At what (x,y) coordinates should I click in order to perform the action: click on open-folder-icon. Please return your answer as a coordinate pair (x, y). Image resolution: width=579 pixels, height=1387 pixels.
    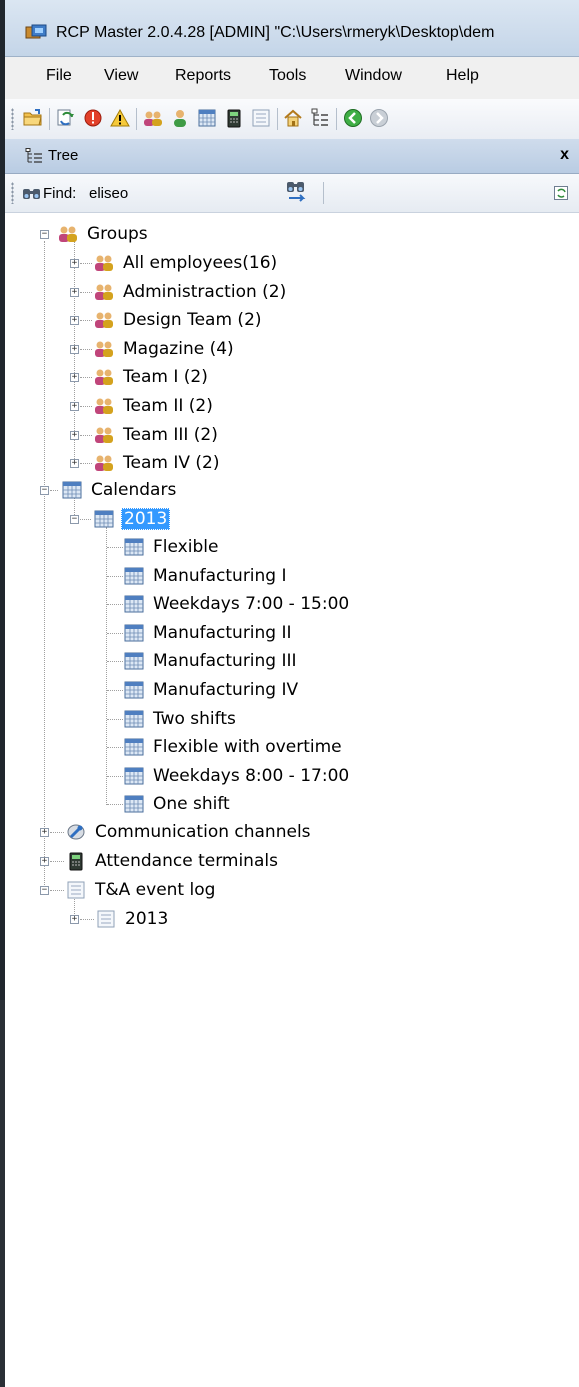
    Looking at the image, I should click on (33, 118).